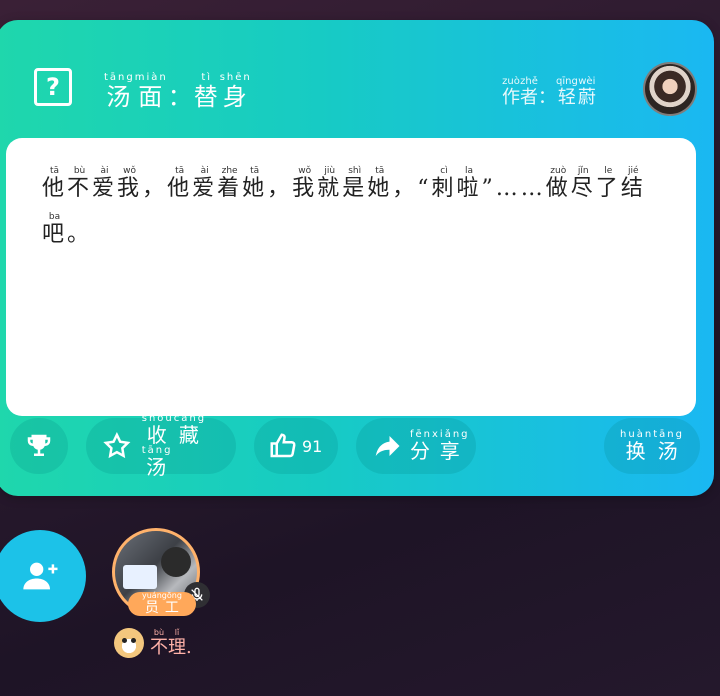 This screenshot has width=720, height=696. What do you see at coordinates (80, 234) in the screenshot?
I see `ruby-char: 。` at bounding box center [80, 234].